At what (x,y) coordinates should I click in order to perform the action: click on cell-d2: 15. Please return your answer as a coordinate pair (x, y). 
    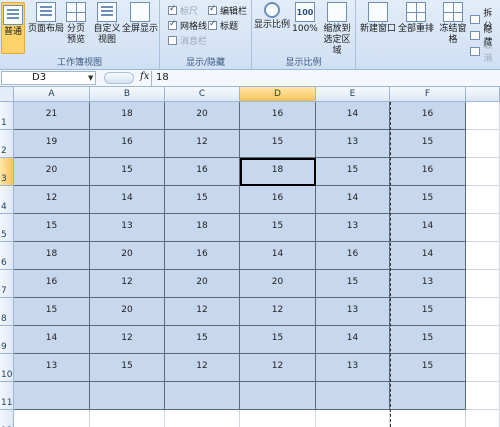
    Looking at the image, I should click on (278, 144).